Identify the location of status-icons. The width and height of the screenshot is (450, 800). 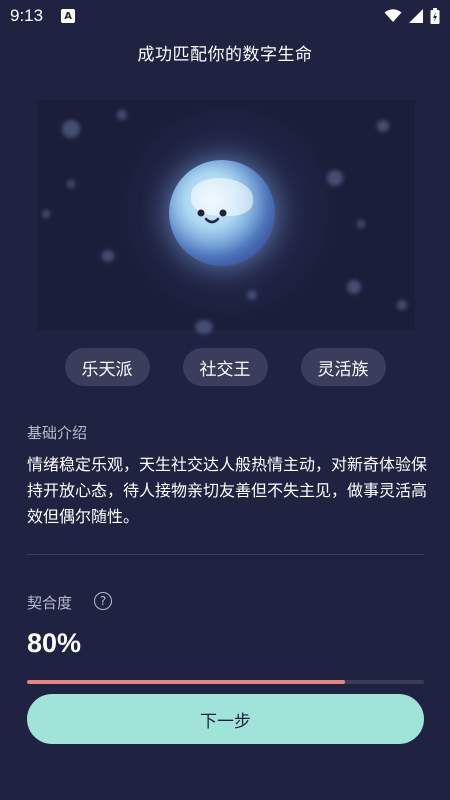
(412, 16).